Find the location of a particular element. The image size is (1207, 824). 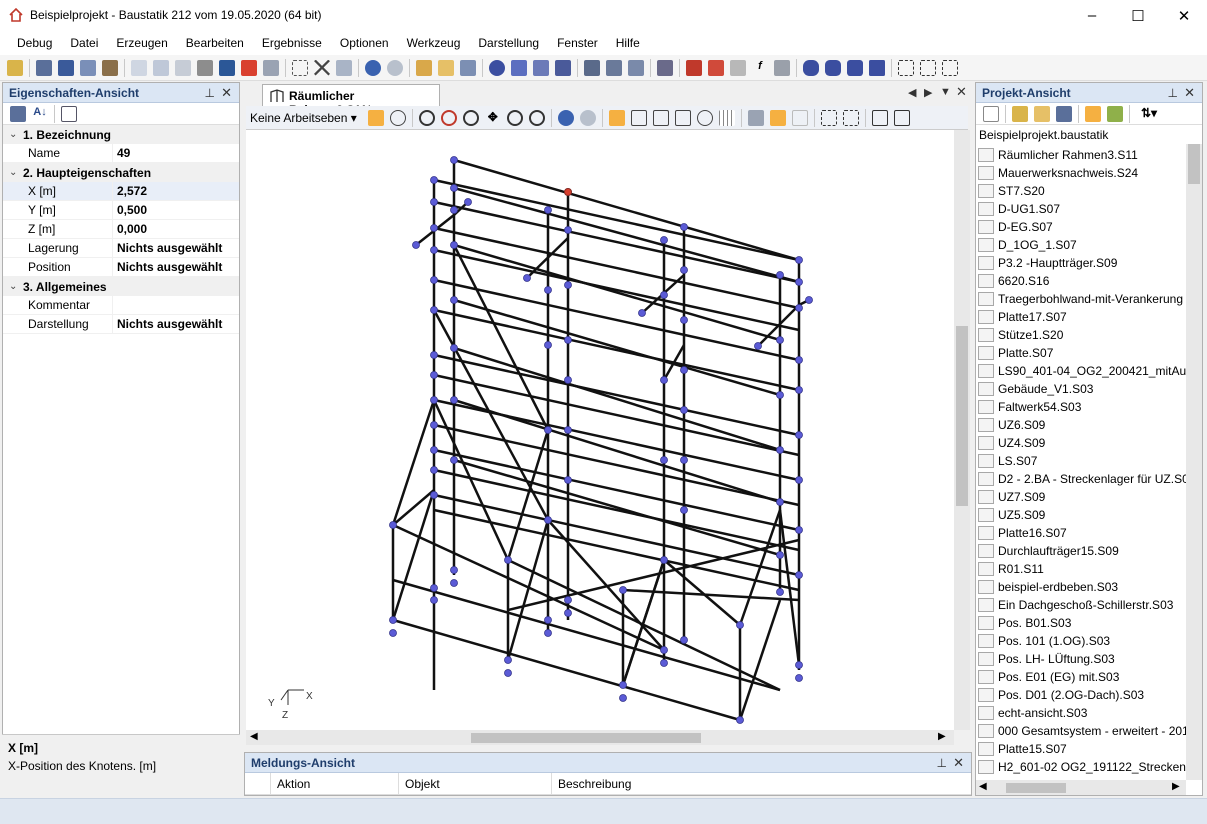

copy-item-icon is located at coordinates (1093, 113).